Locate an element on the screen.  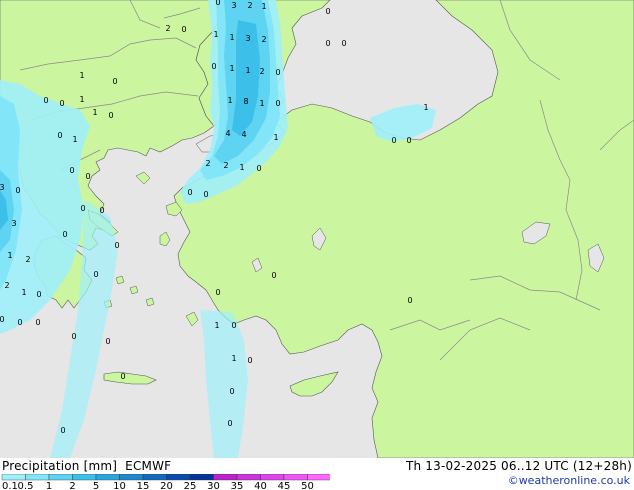
scale-tick-label: 50 is located at coordinates (307, 485).